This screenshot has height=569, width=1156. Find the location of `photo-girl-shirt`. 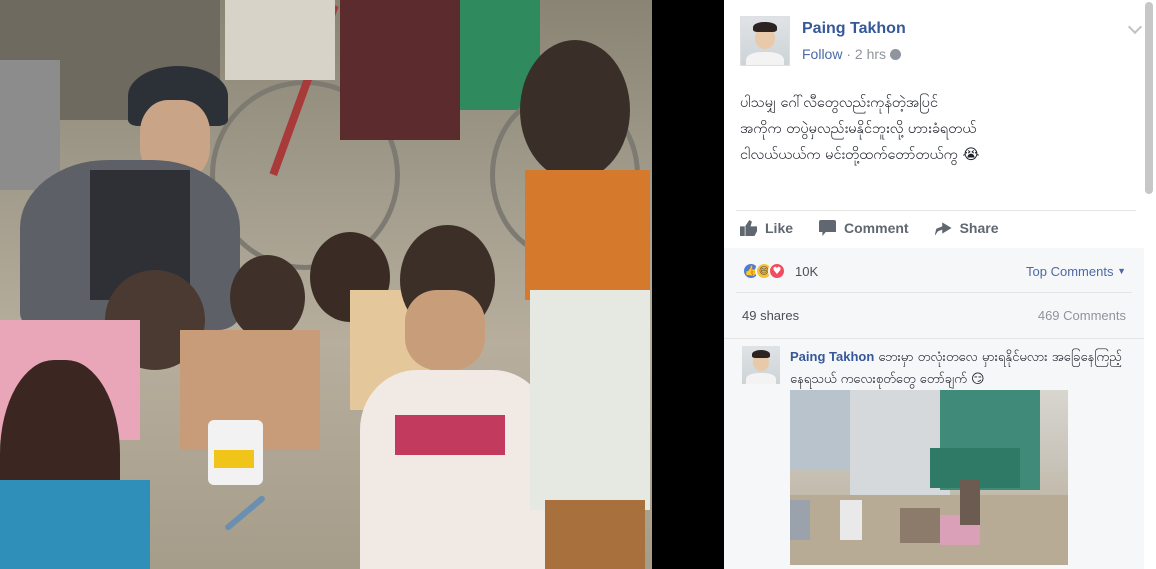

photo-girl-shirt is located at coordinates (75, 524).